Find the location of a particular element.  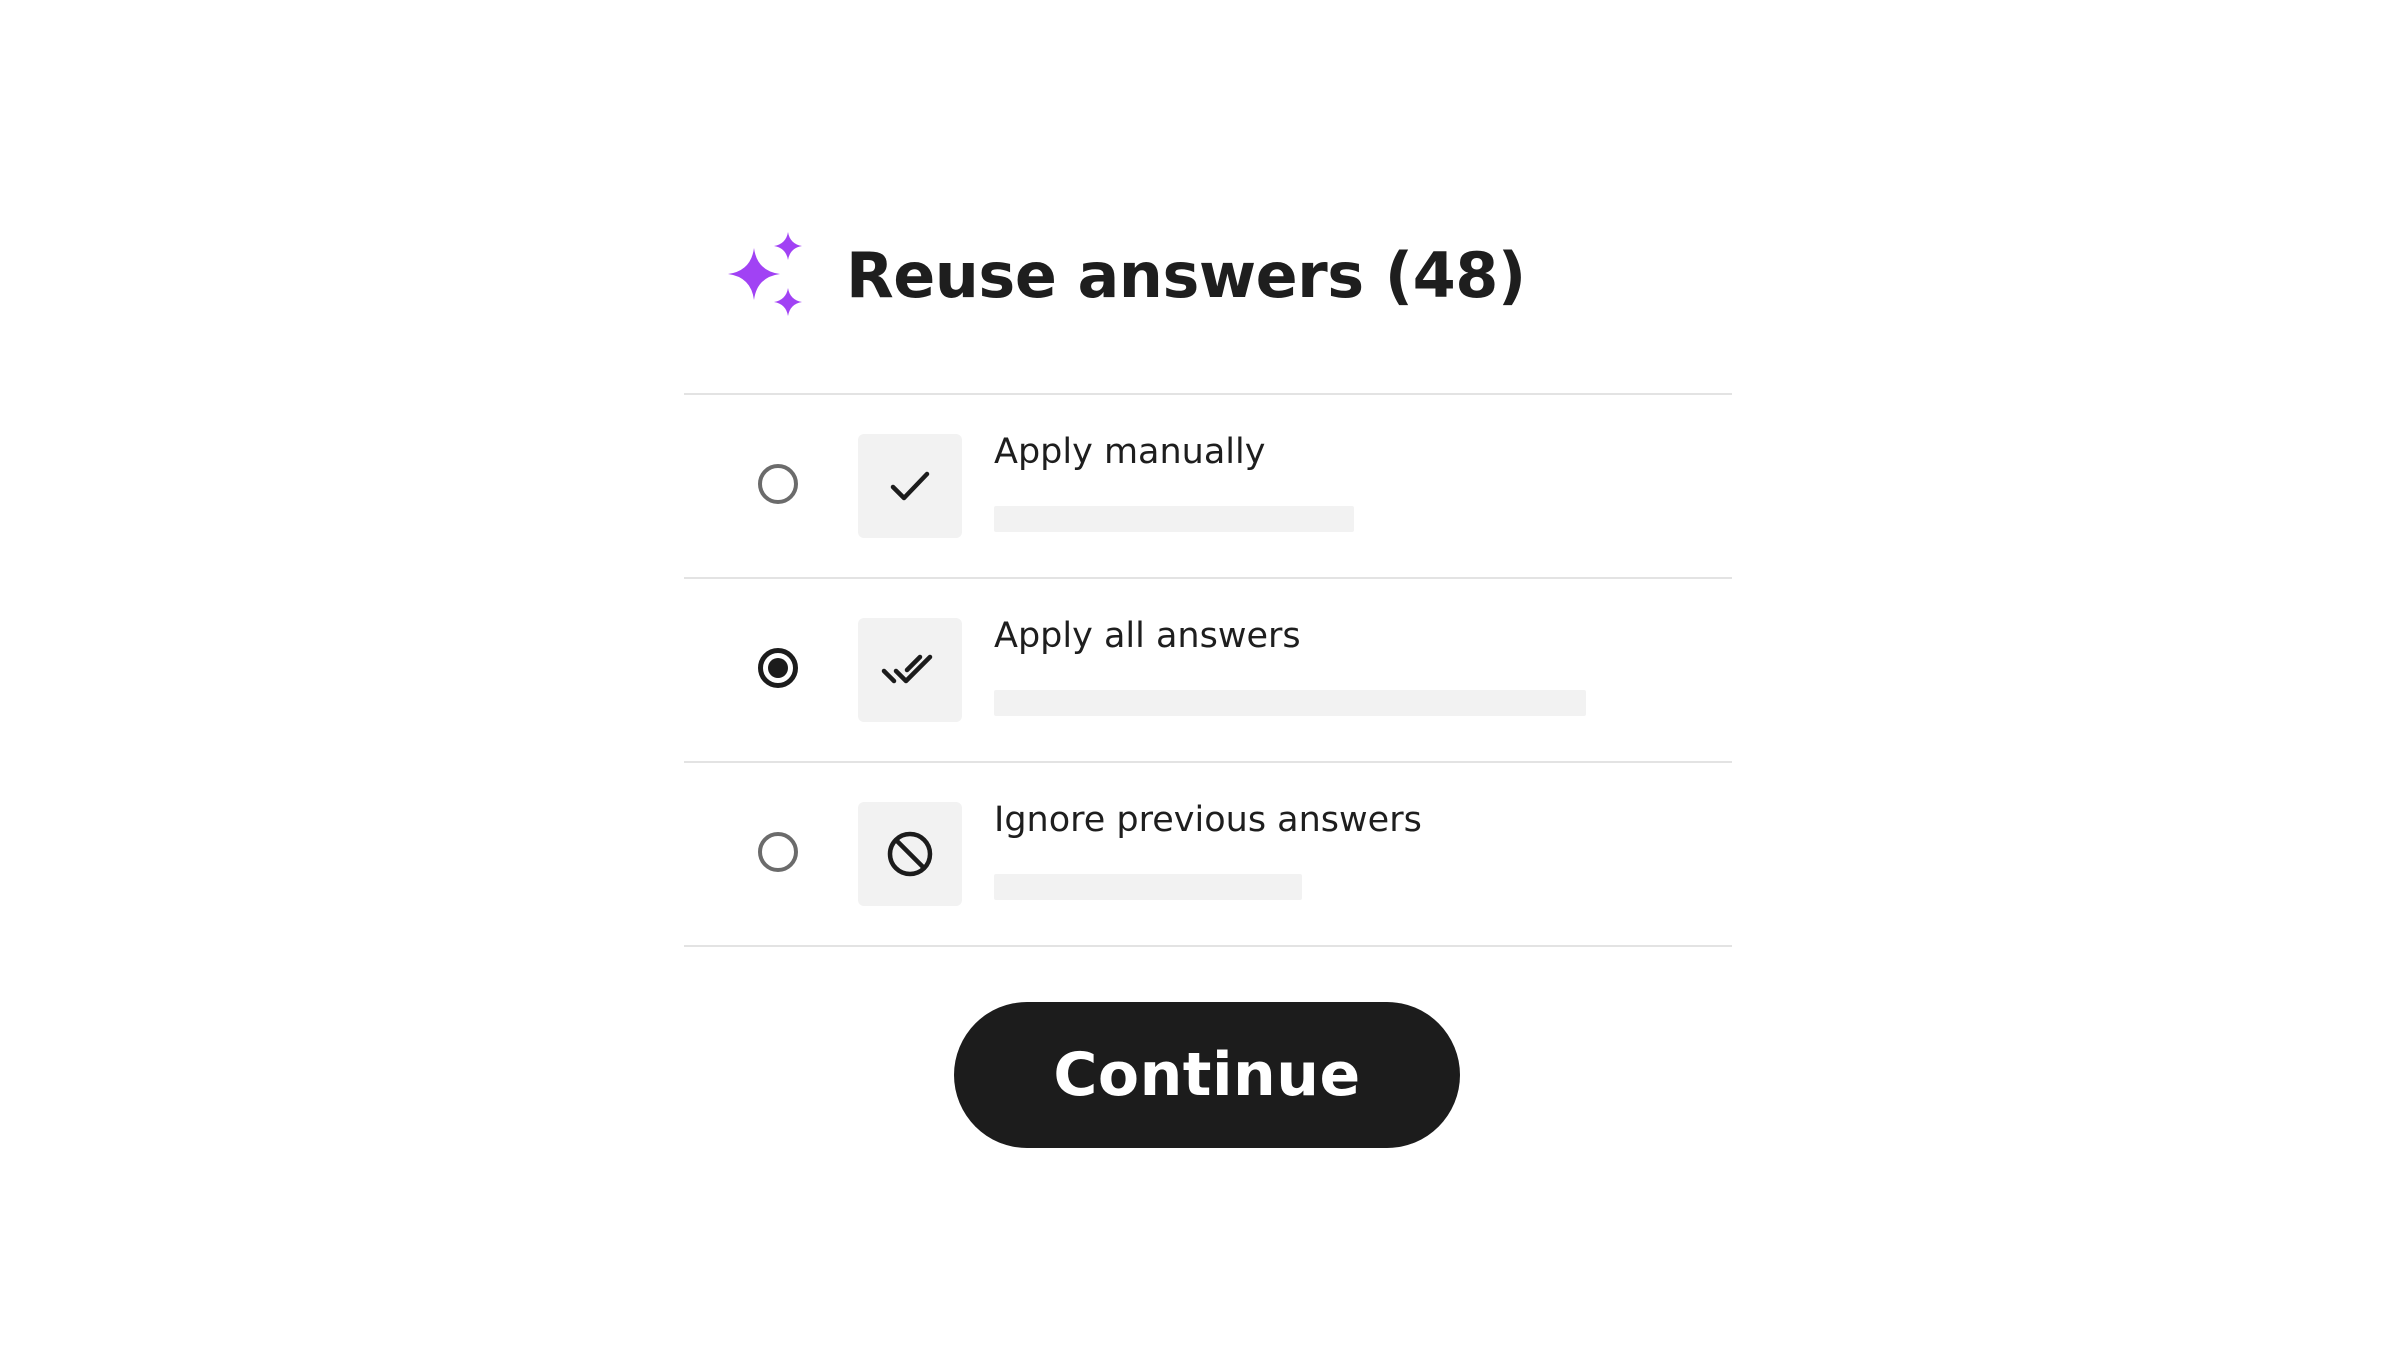

block-icon is located at coordinates (910, 854).